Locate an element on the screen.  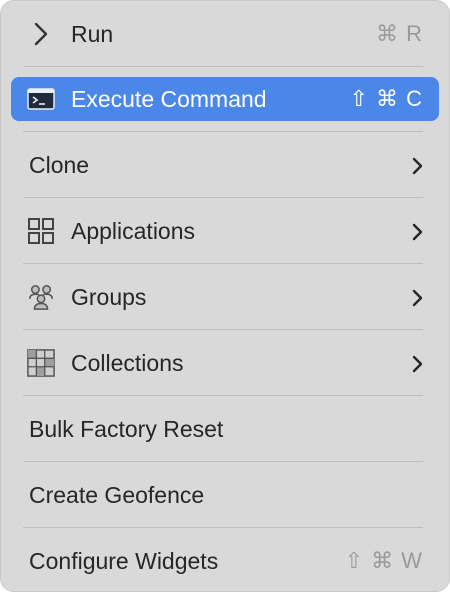
menu-item-collections: Collections is located at coordinates (225, 363).